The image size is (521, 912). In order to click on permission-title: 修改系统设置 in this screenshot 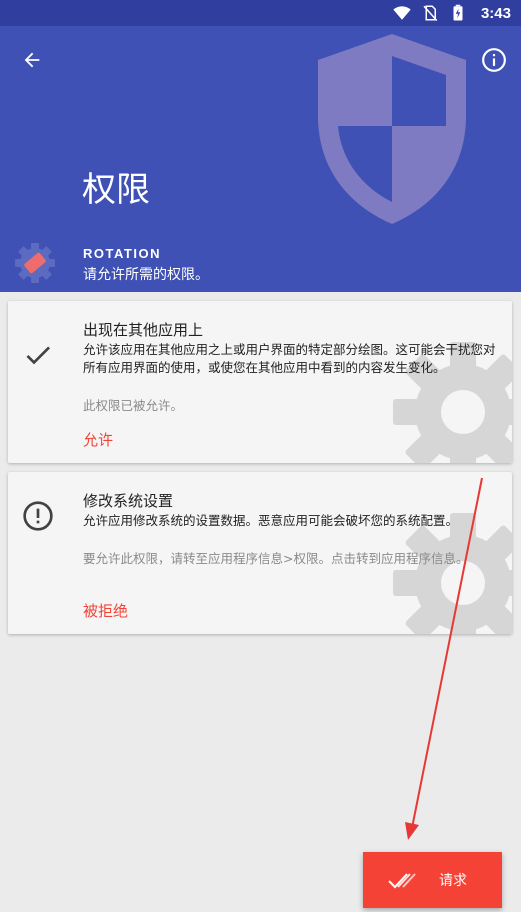, I will do `click(128, 501)`.